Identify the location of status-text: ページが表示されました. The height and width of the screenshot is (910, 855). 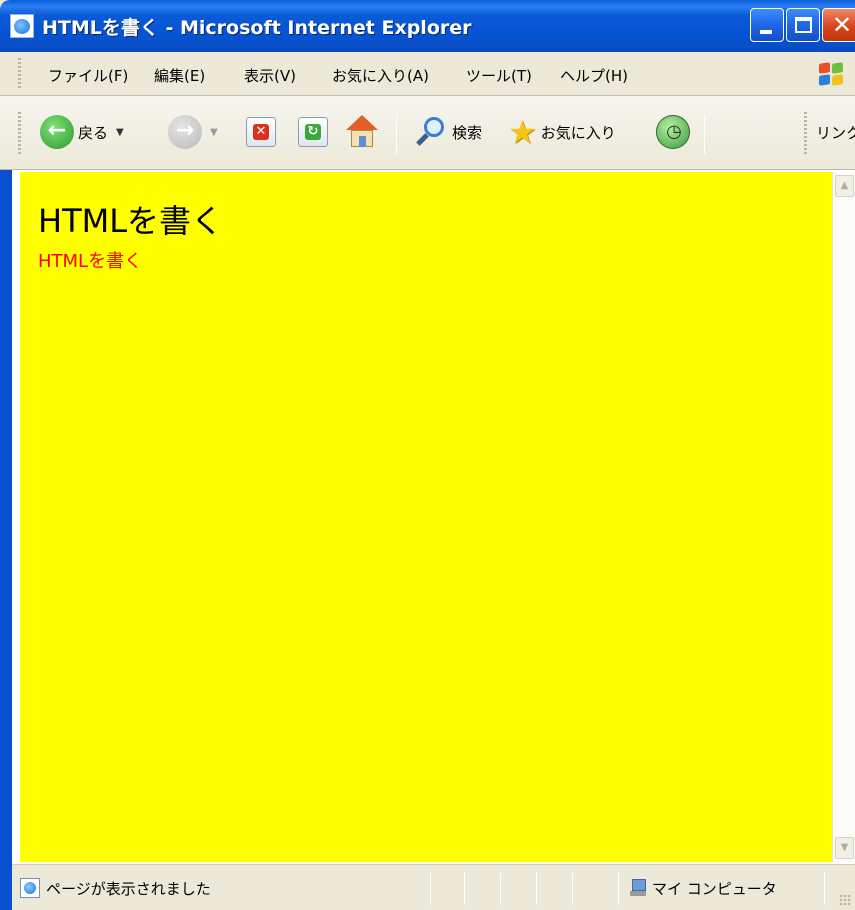
(128, 889).